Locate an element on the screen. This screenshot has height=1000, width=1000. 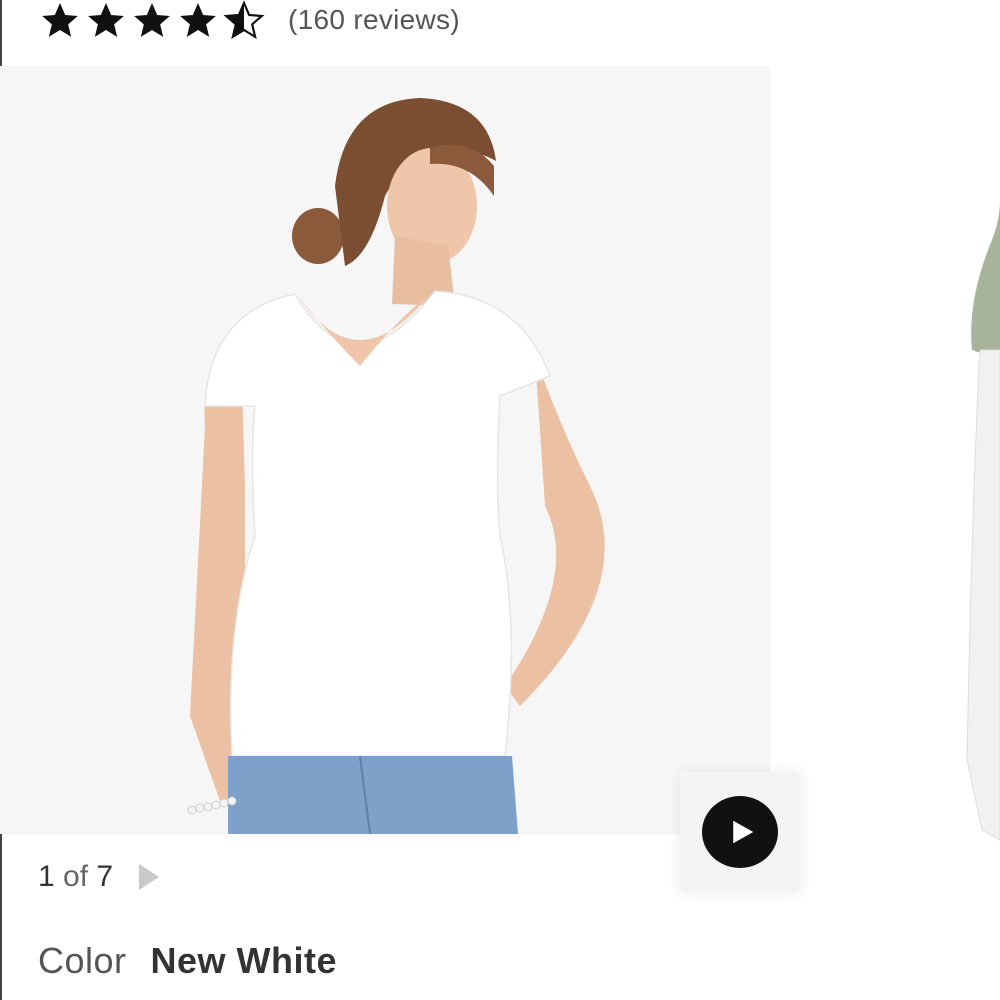
image-counter: 1 of 7 is located at coordinates (99, 877).